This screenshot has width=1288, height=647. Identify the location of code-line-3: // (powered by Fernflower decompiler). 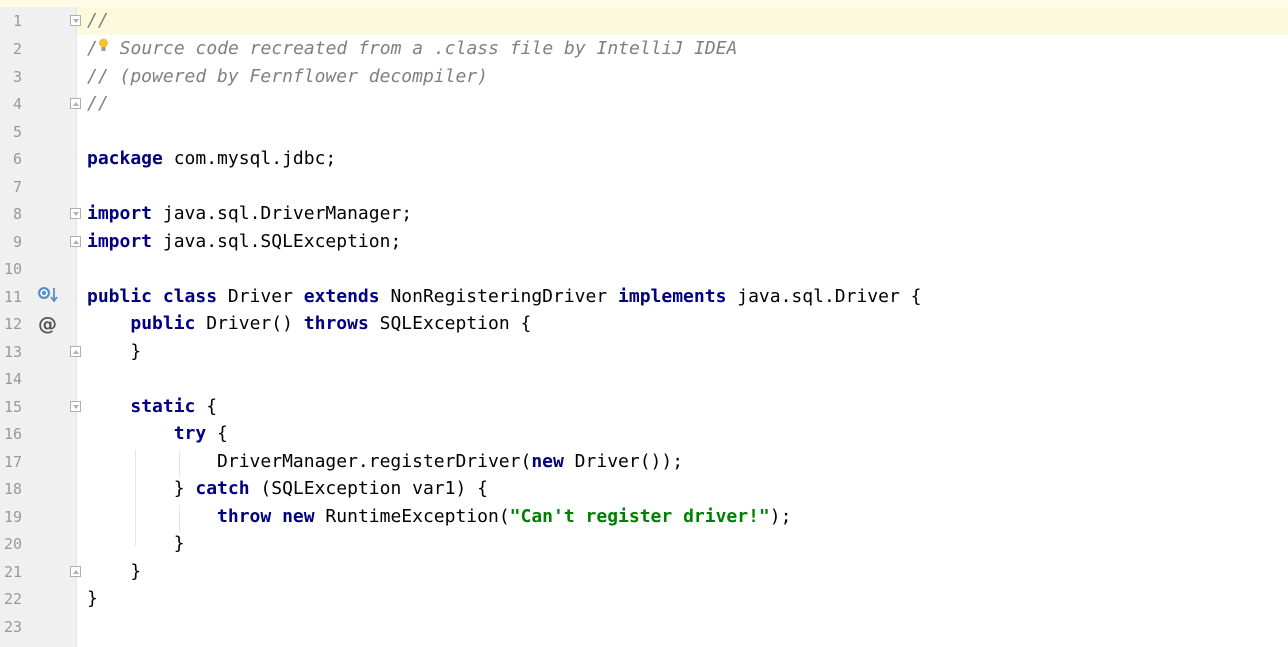
(287, 77).